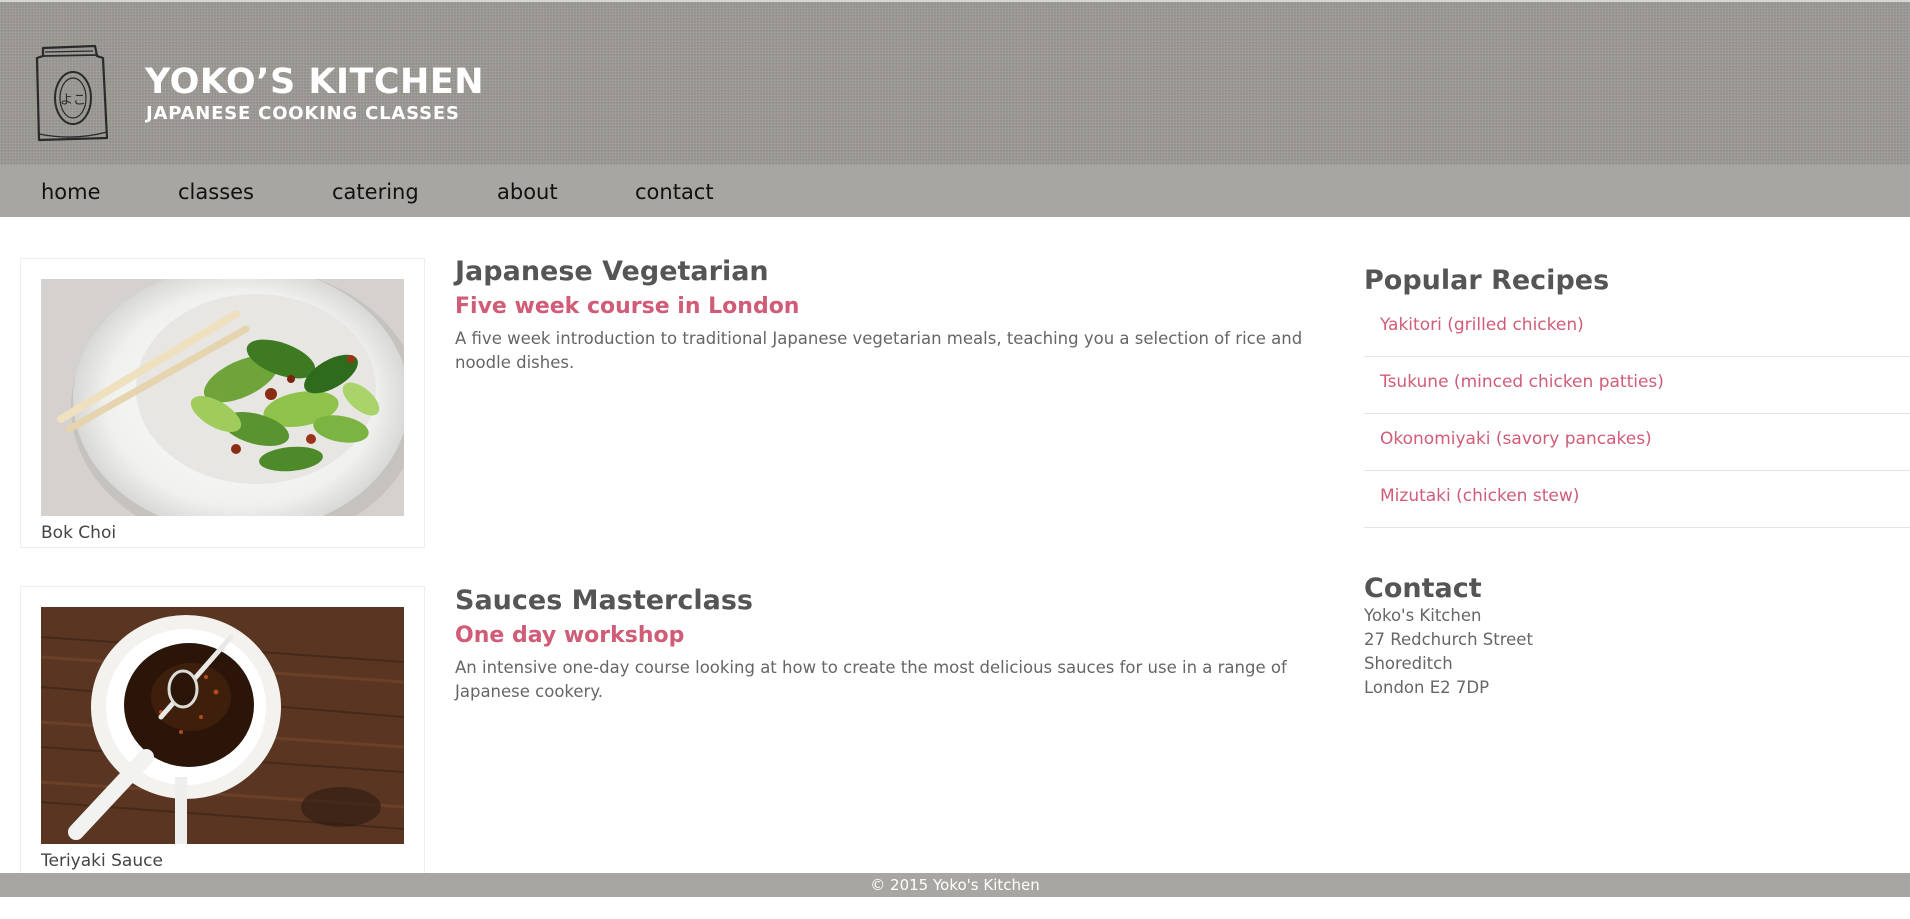 This screenshot has width=1910, height=919. What do you see at coordinates (79, 533) in the screenshot?
I see `image-caption: Bok Choi` at bounding box center [79, 533].